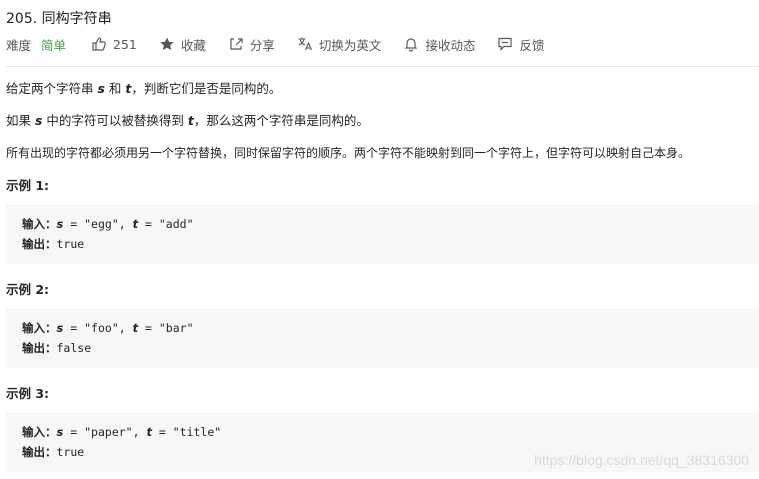 The height and width of the screenshot is (479, 759). I want to click on t-value: = "add", so click(166, 224).